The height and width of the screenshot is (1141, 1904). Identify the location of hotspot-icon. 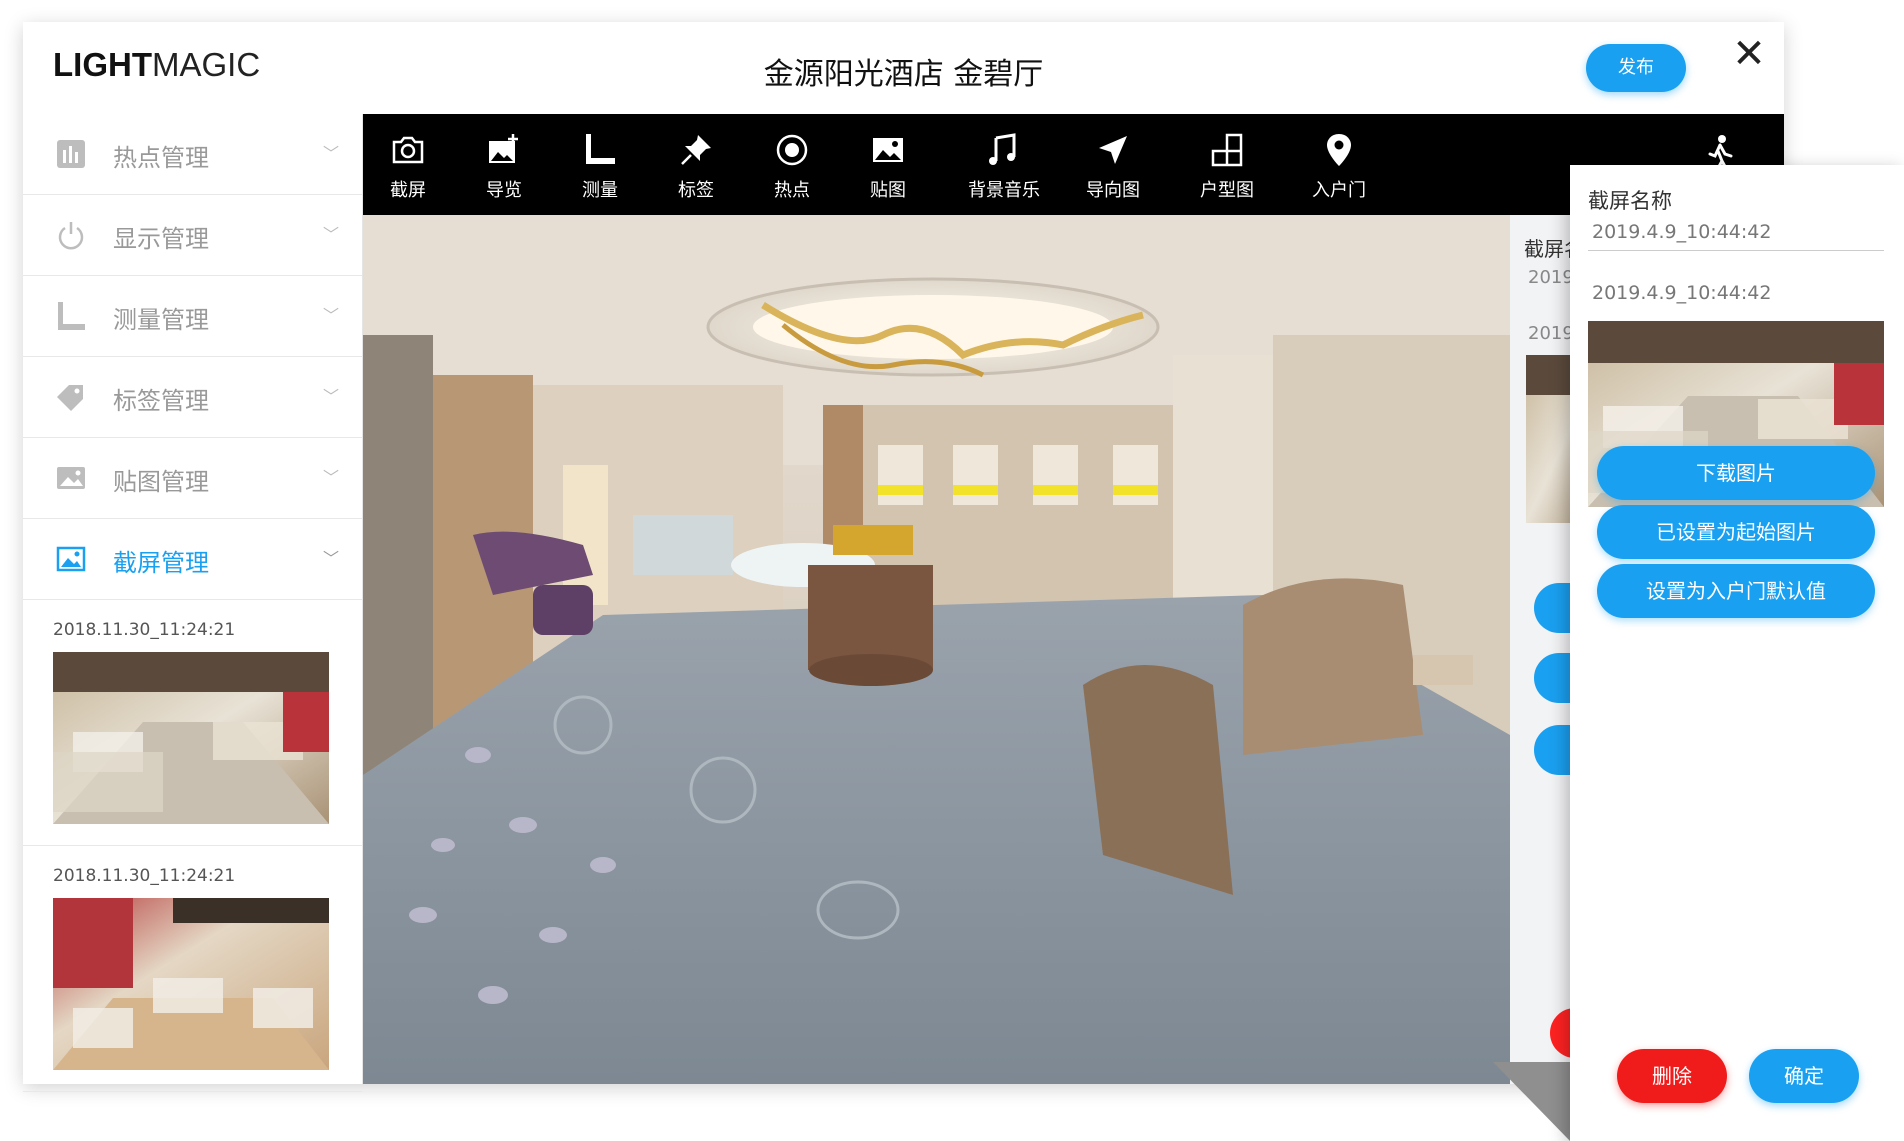
(792, 150).